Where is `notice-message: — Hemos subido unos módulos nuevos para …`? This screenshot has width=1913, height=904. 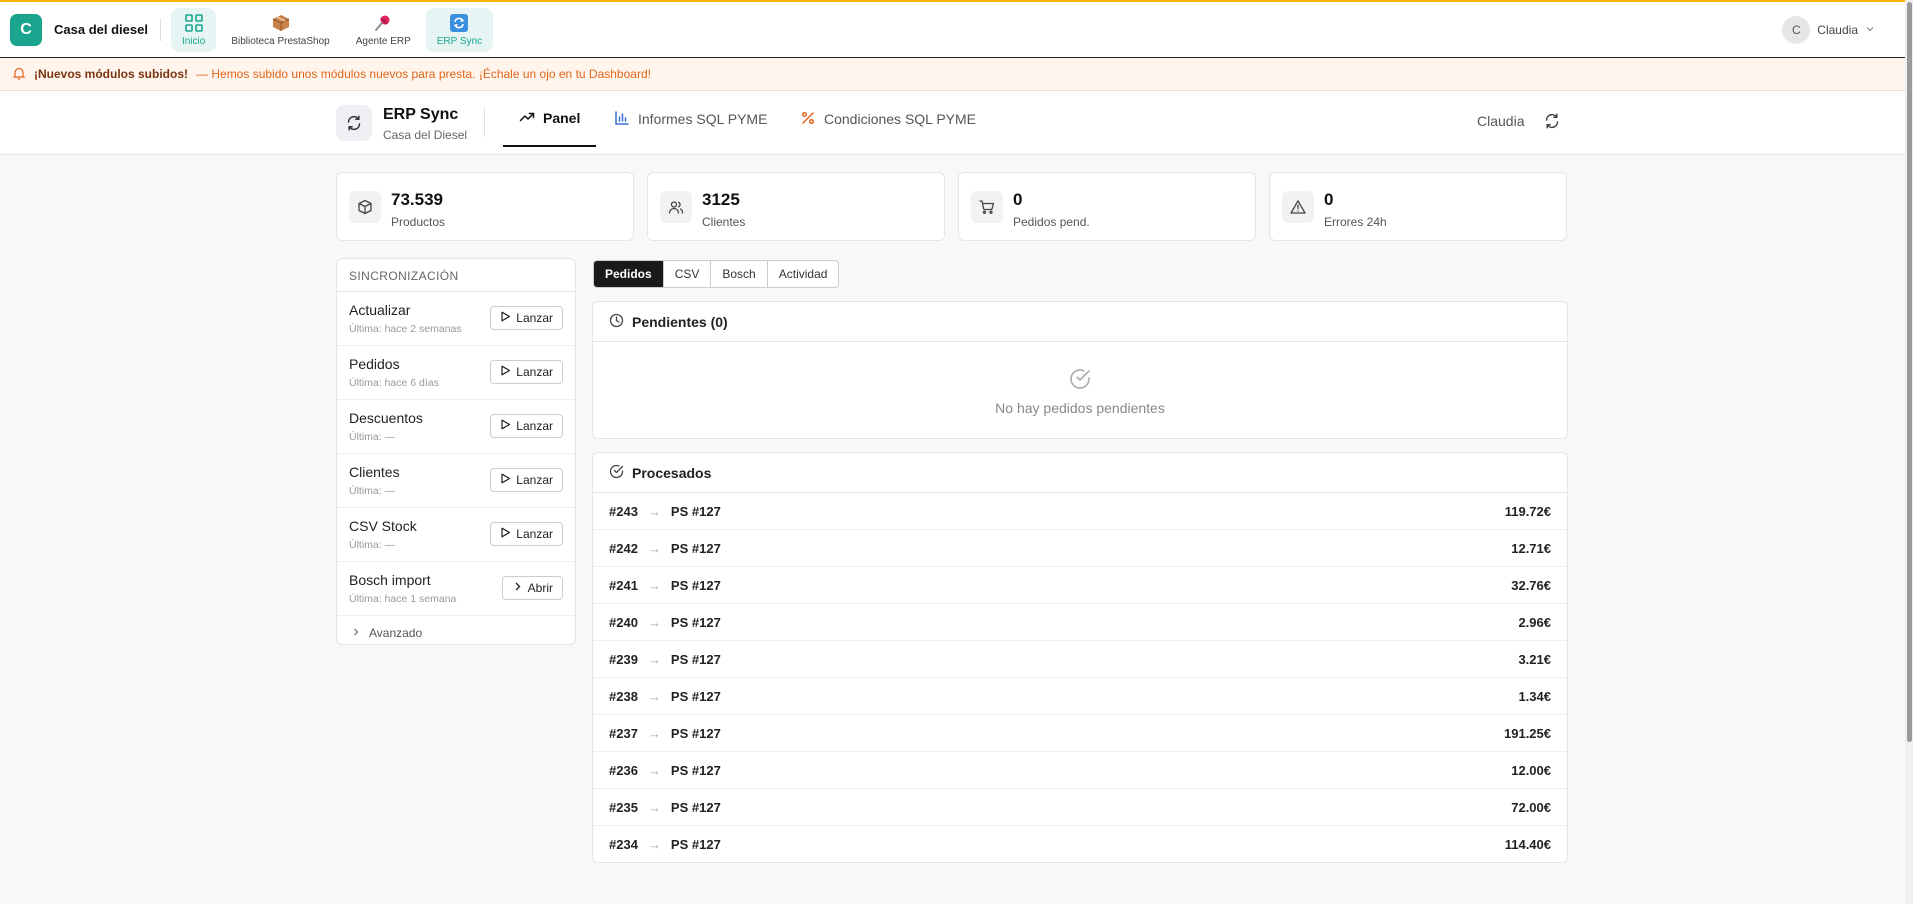
notice-message: — Hemos subido unos módulos nuevos para … is located at coordinates (423, 74).